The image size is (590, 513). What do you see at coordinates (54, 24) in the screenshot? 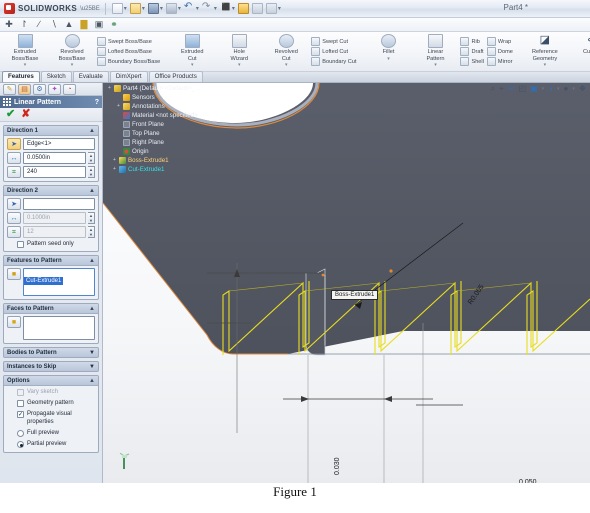
I see `spline-icon: ∖` at bounding box center [54, 24].